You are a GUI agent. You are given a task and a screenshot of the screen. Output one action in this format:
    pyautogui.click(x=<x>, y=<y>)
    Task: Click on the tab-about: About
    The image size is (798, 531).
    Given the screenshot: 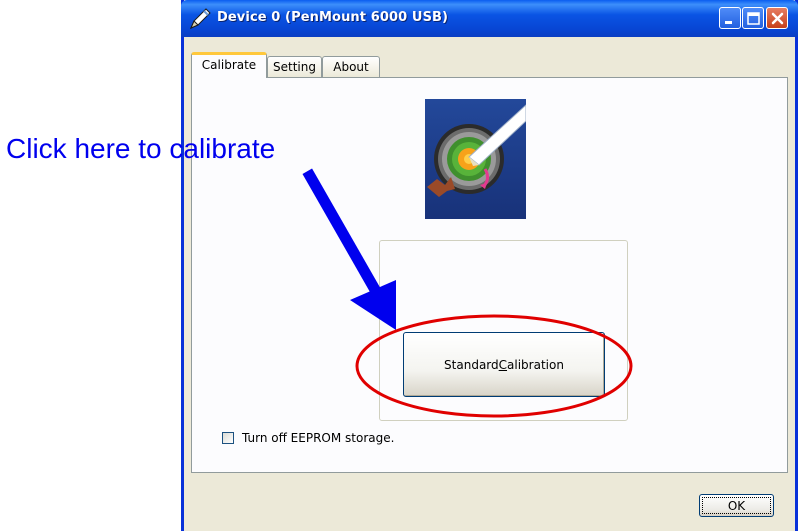 What is the action you would take?
    pyautogui.click(x=351, y=66)
    